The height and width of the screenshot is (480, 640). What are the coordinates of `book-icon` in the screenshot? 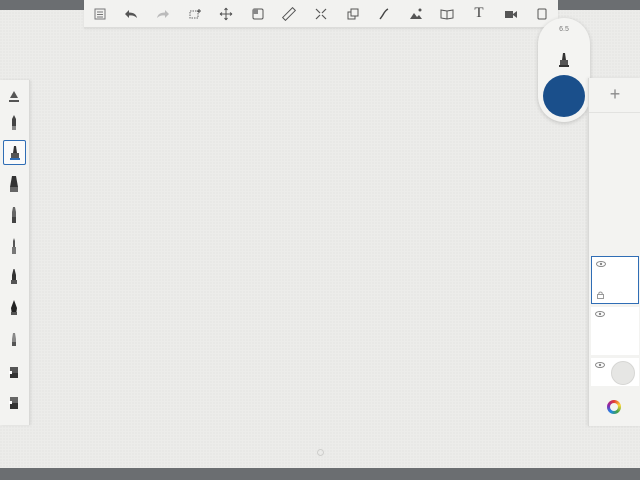 It's located at (447, 14).